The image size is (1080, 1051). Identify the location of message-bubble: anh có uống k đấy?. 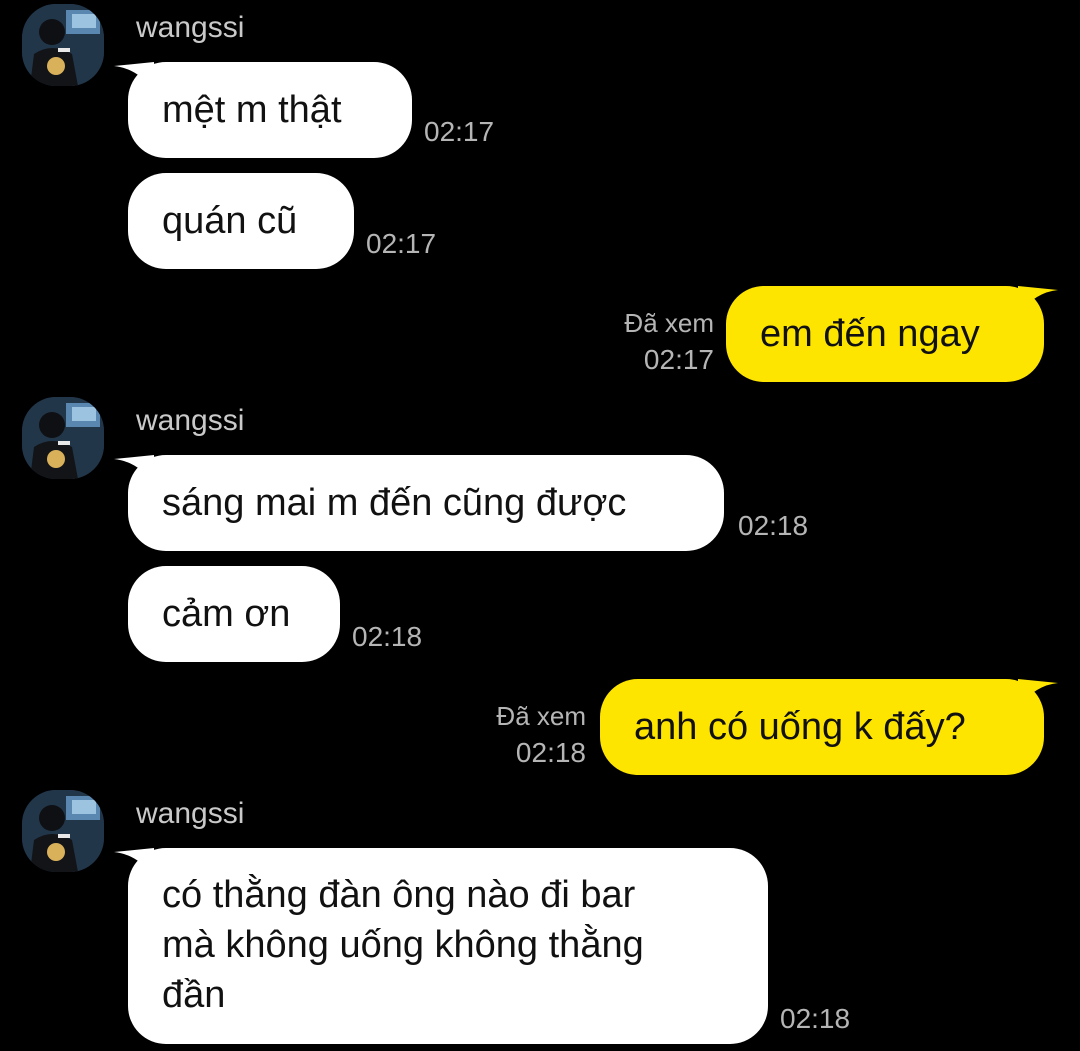
(822, 727).